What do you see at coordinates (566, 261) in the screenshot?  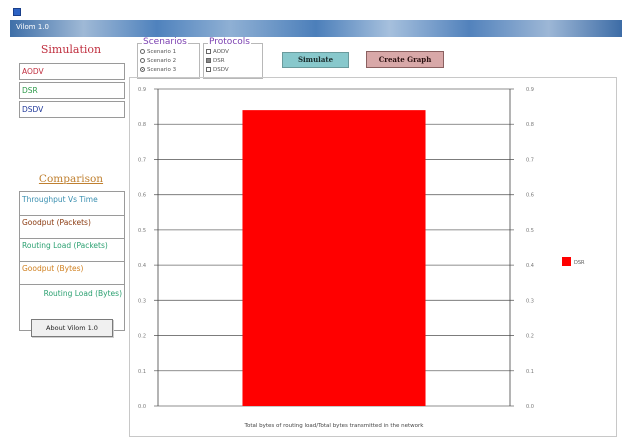 I see `legend-swatch` at bounding box center [566, 261].